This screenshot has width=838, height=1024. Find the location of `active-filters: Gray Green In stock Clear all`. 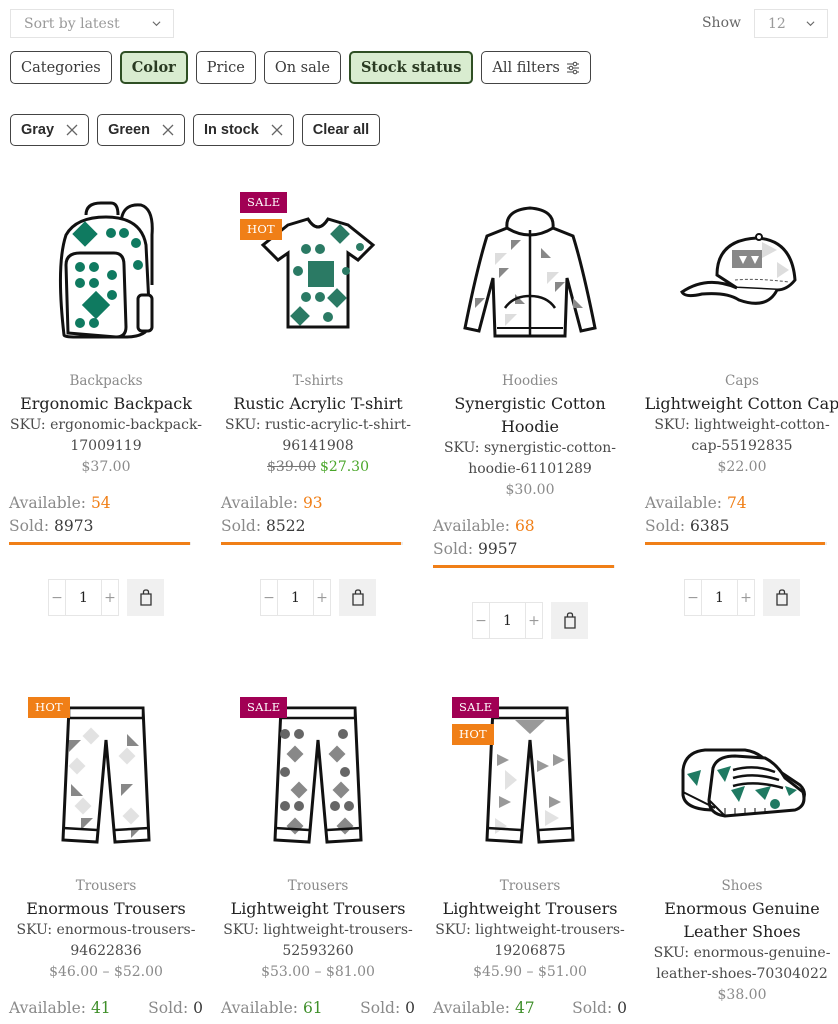

active-filters: Gray Green In stock Clear all is located at coordinates (195, 130).